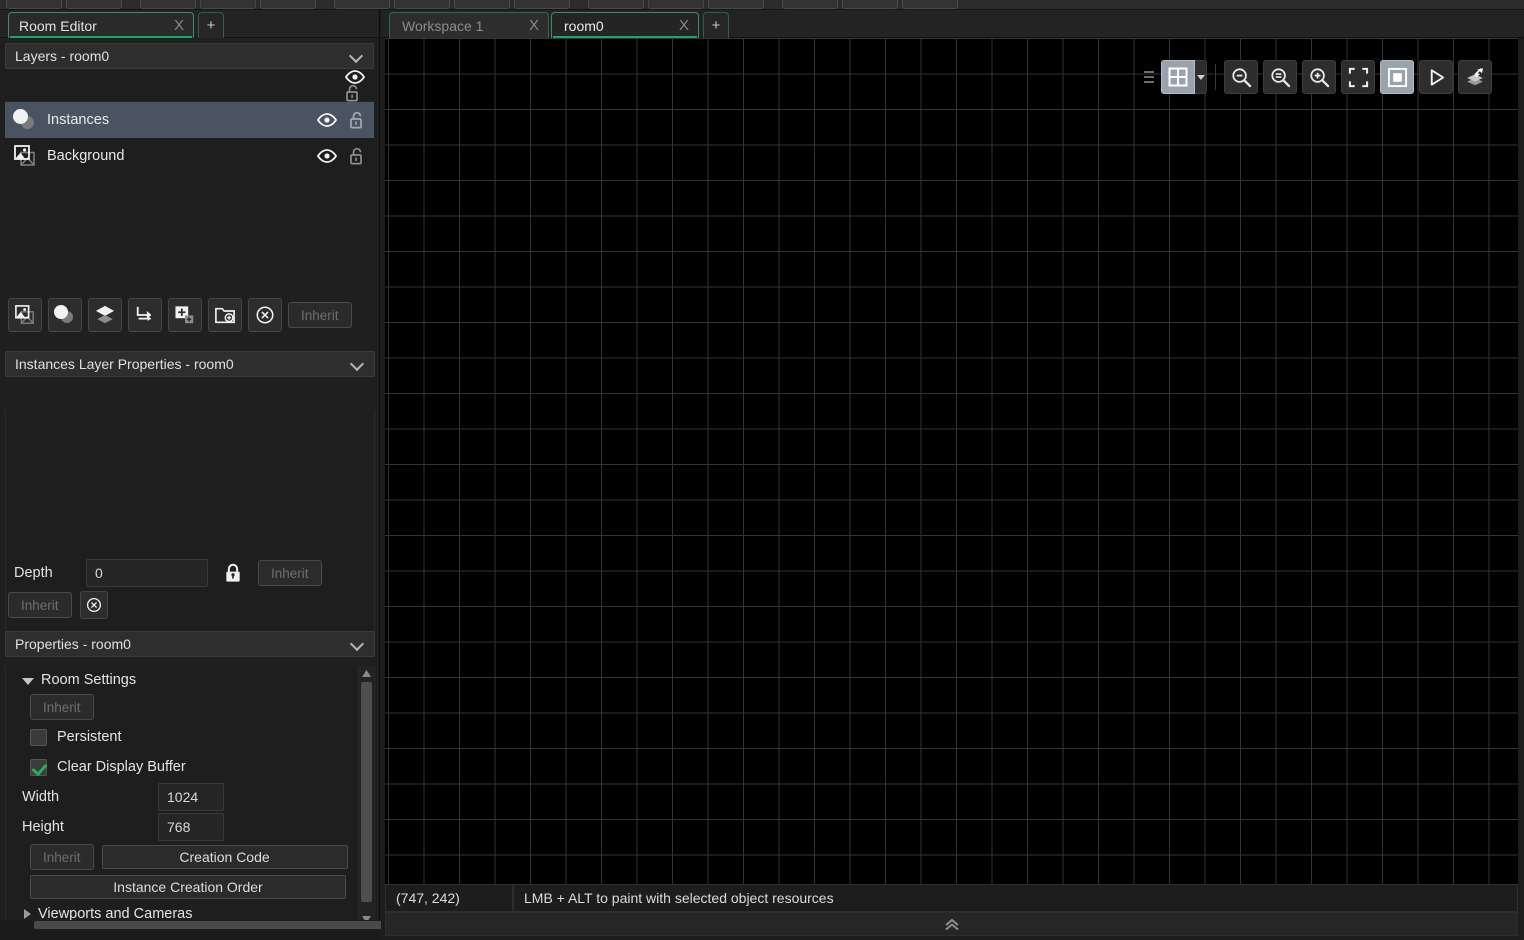 The image size is (1524, 940). I want to click on add-instance-layer-button, so click(65, 315).